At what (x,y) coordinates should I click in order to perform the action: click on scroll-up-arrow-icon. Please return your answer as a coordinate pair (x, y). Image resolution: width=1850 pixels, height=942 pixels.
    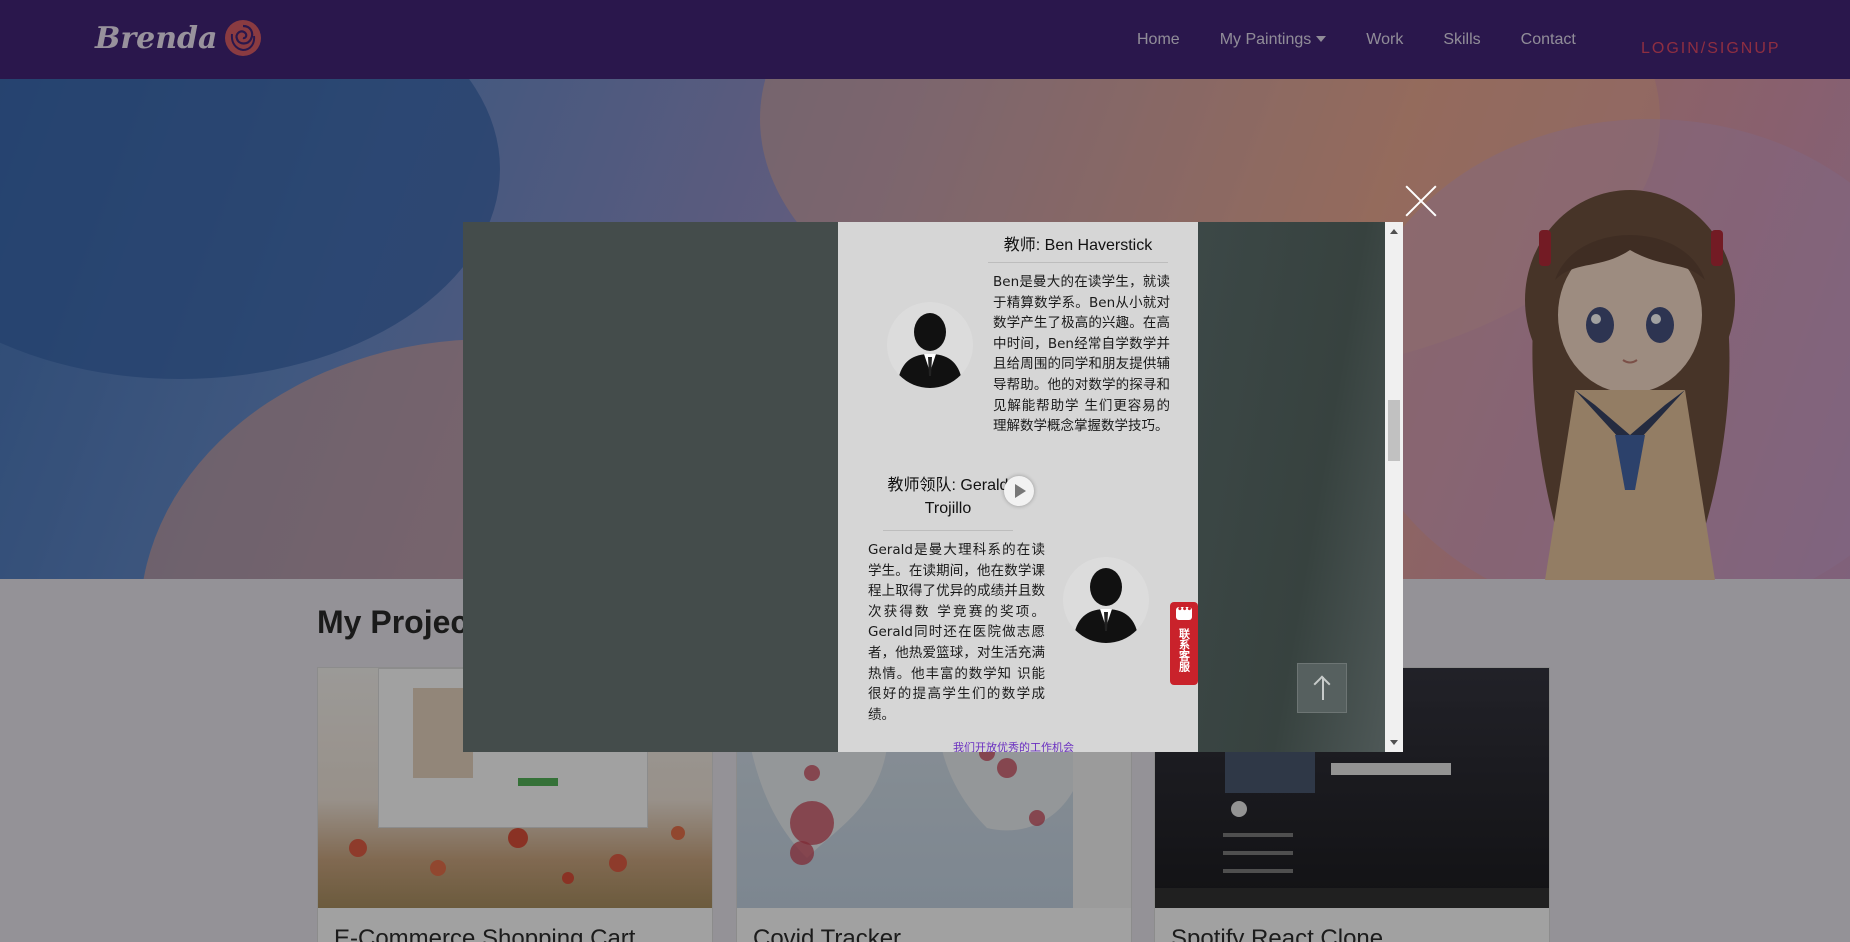
    Looking at the image, I should click on (1394, 231).